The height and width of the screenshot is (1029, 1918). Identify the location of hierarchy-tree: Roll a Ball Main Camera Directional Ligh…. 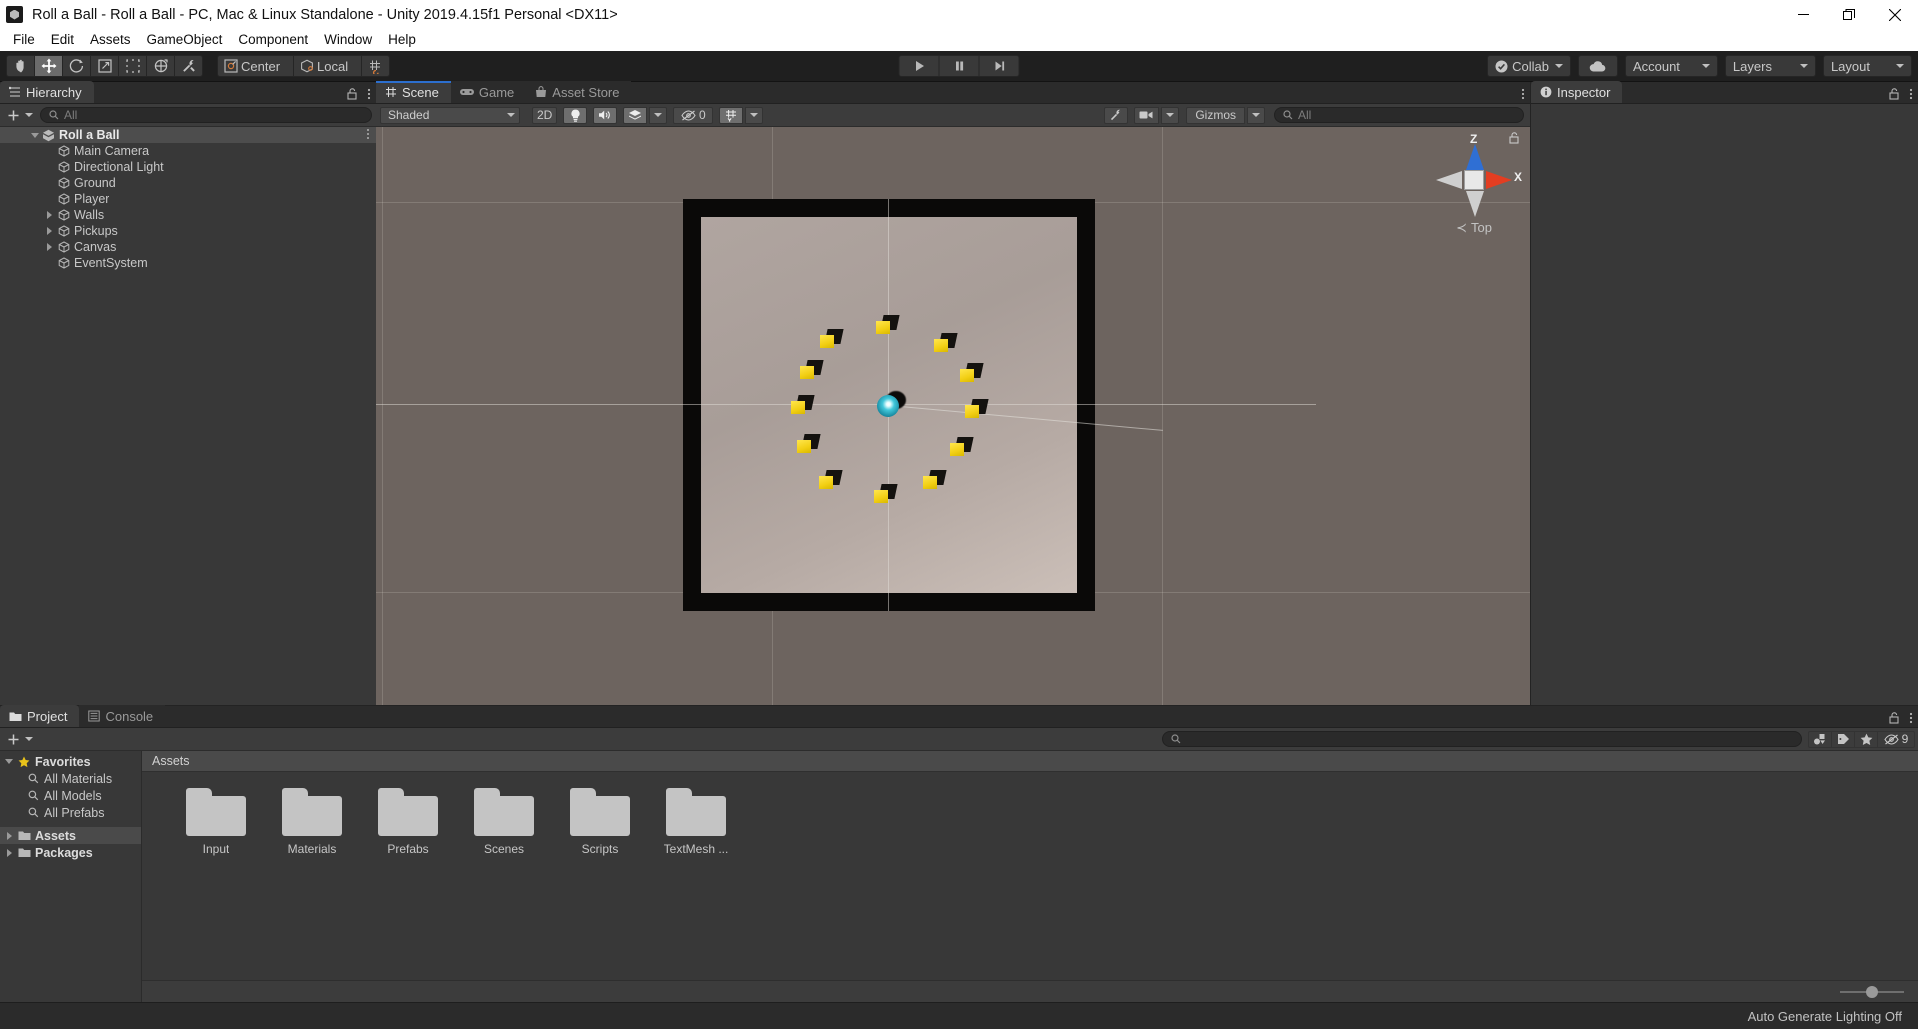
(188, 416).